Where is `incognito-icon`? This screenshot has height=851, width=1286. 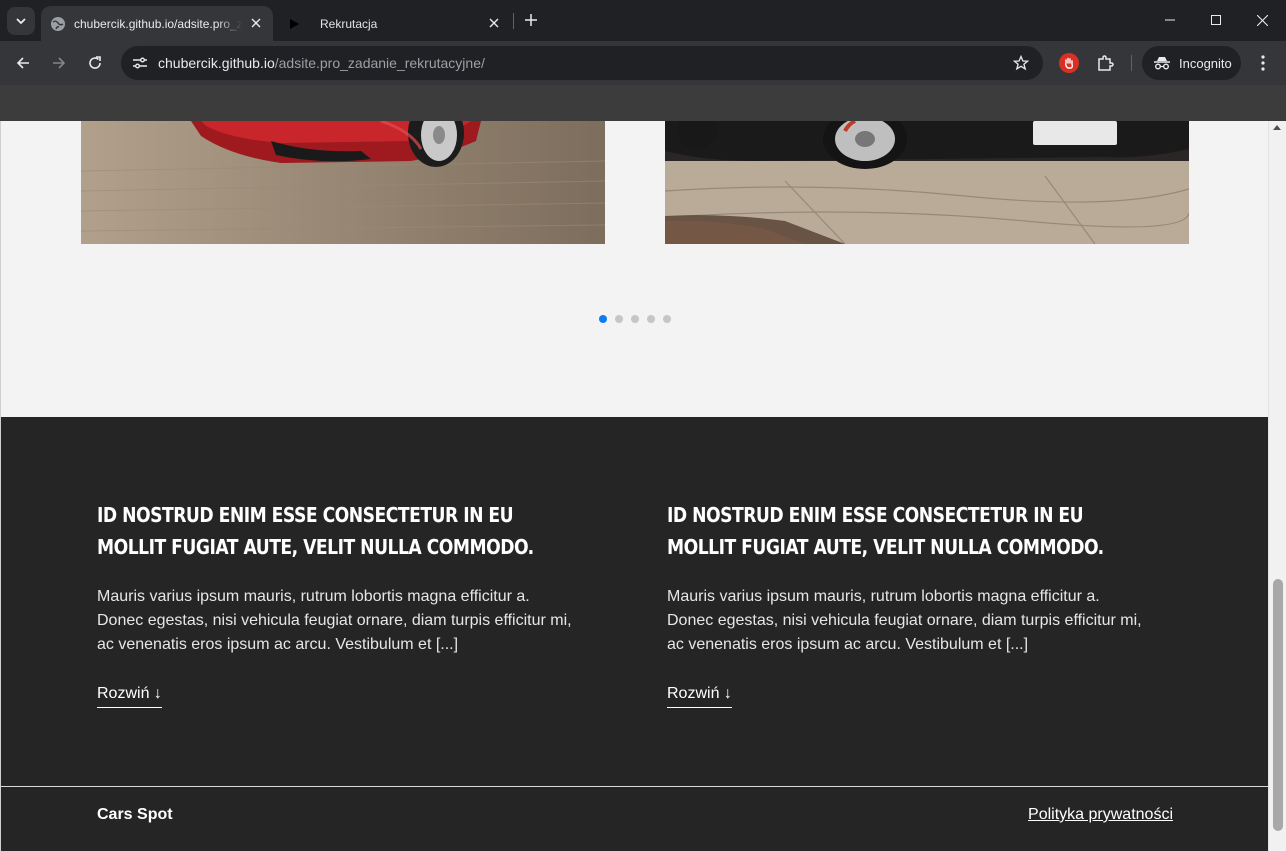
incognito-icon is located at coordinates (1162, 63).